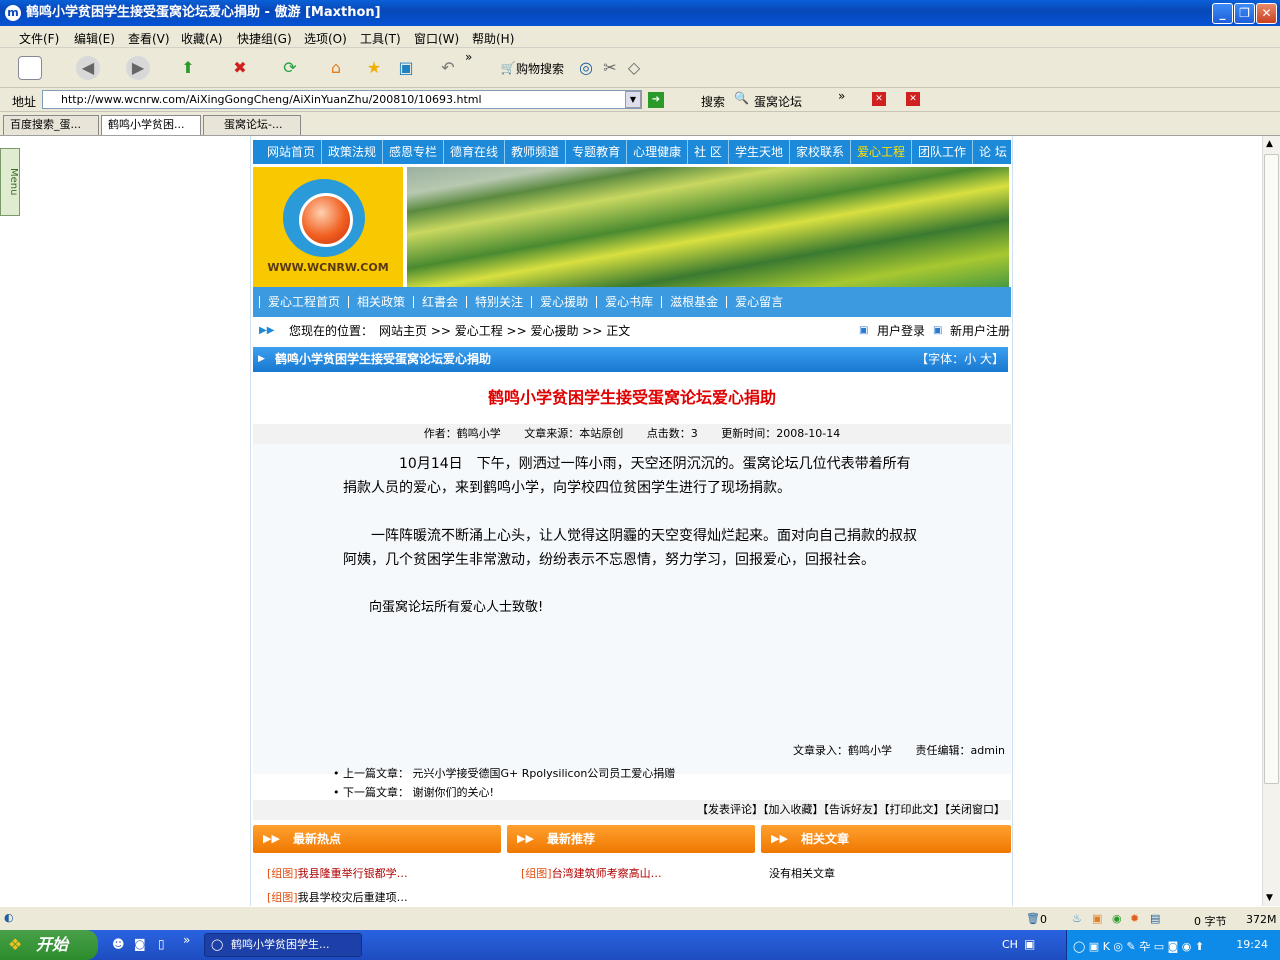 This screenshot has width=1280, height=960. Describe the element at coordinates (138, 68) in the screenshot. I see `forward-icon: ▶` at that location.